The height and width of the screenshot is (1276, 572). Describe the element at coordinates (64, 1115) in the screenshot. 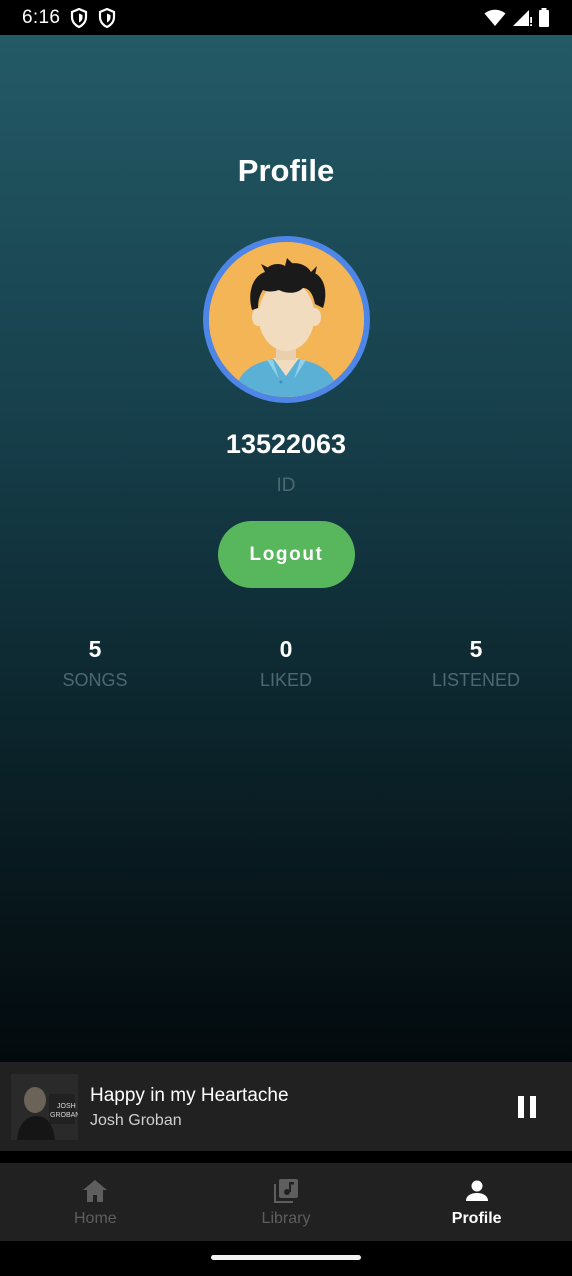

I see `album-art-text-2: GROBAN` at that location.